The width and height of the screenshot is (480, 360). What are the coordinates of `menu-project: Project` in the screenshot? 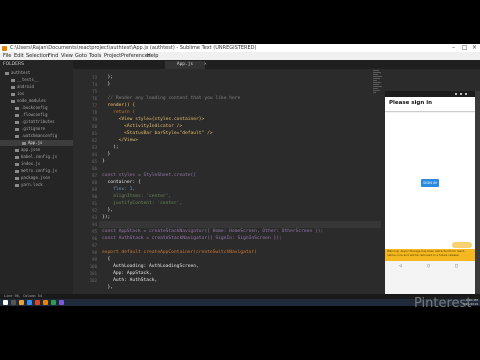 It's located at (112, 56).